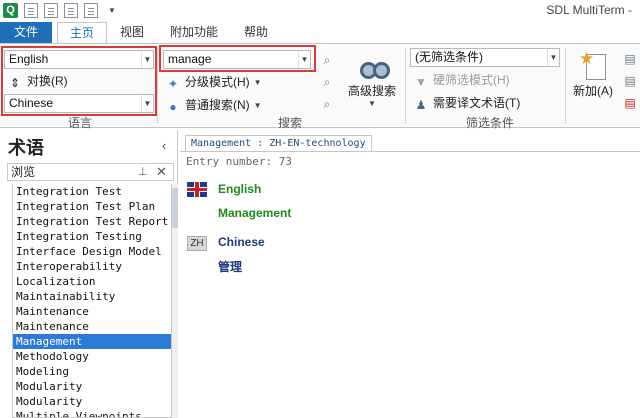 This screenshot has width=640, height=418. I want to click on close-icon: ✕, so click(161, 172).